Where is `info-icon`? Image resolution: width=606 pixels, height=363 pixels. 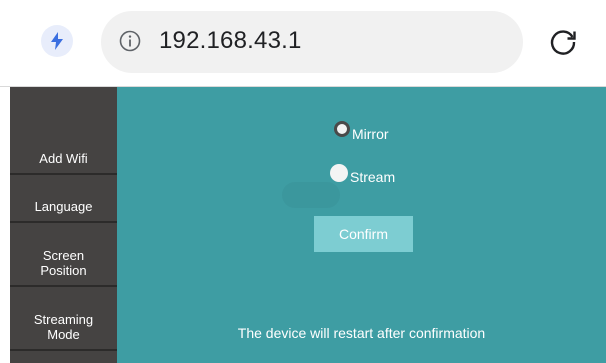 info-icon is located at coordinates (130, 41).